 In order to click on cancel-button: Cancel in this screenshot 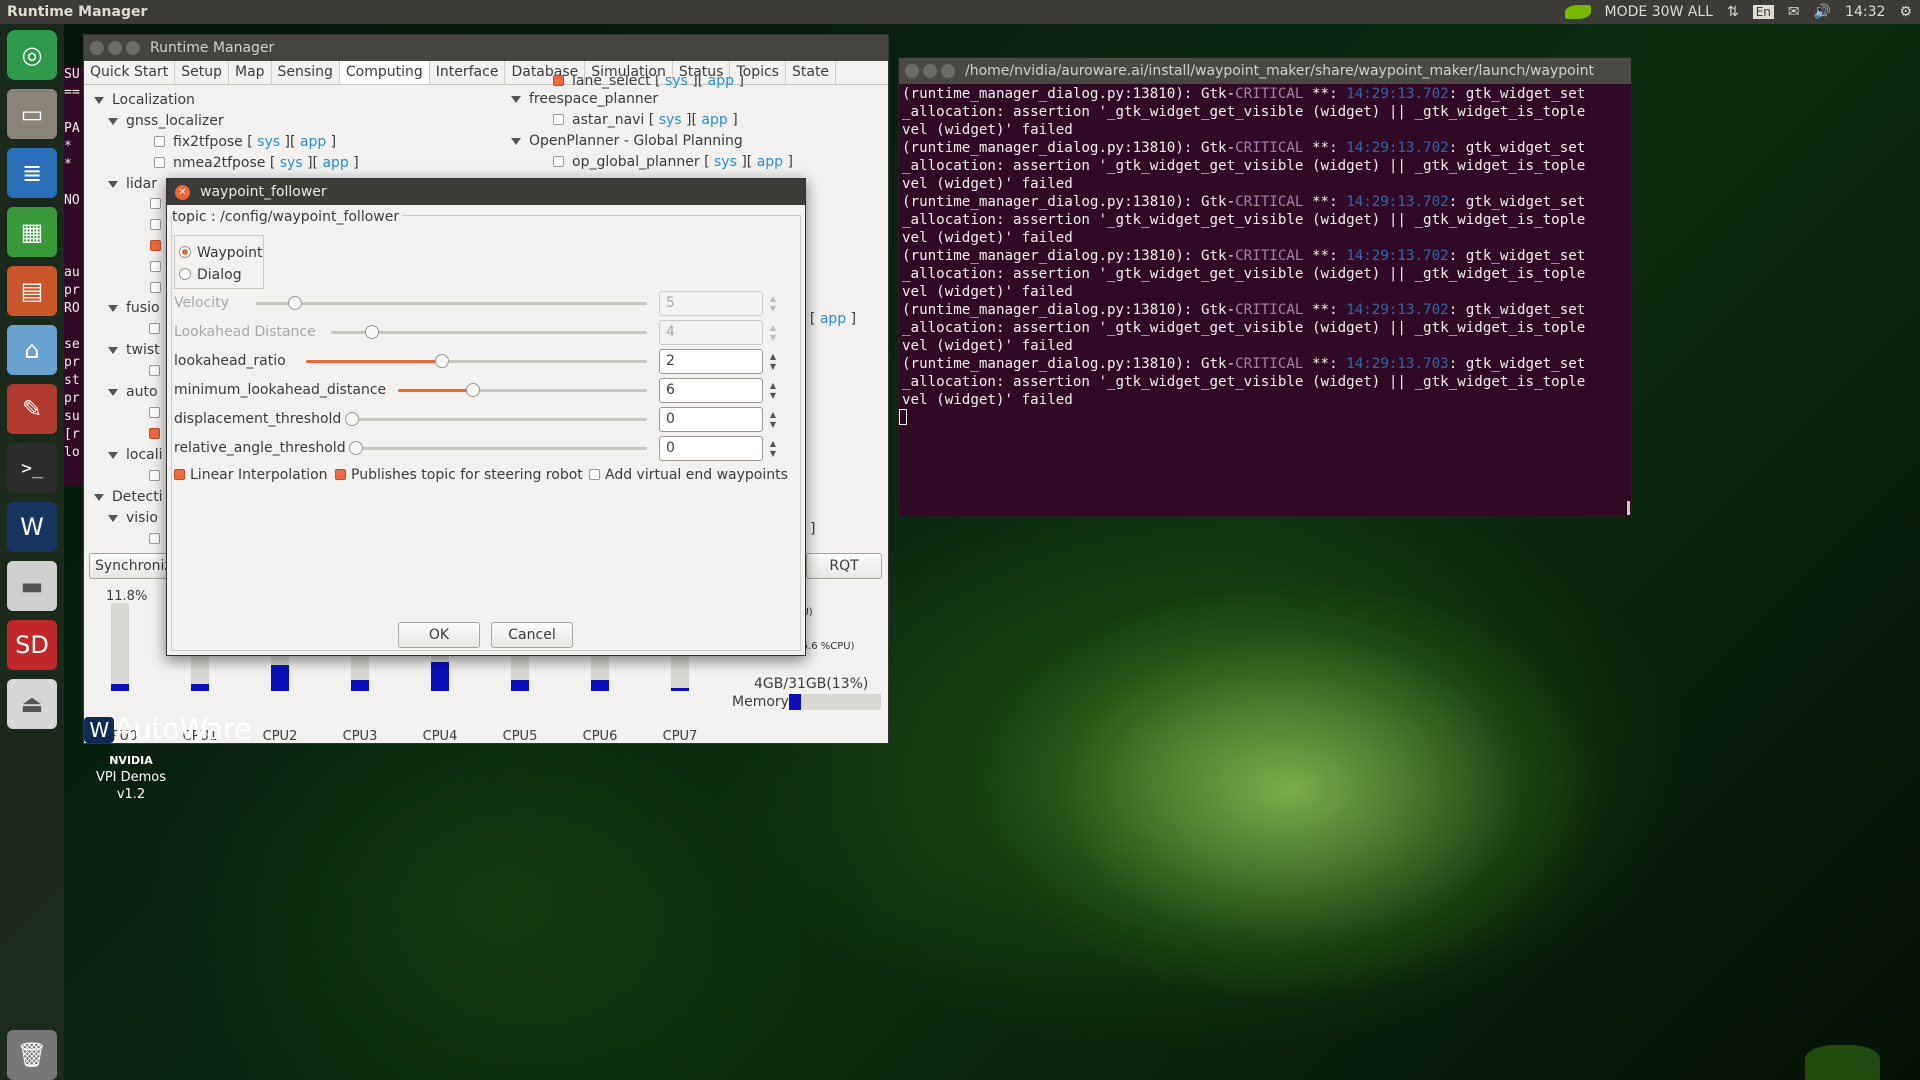, I will do `click(532, 635)`.